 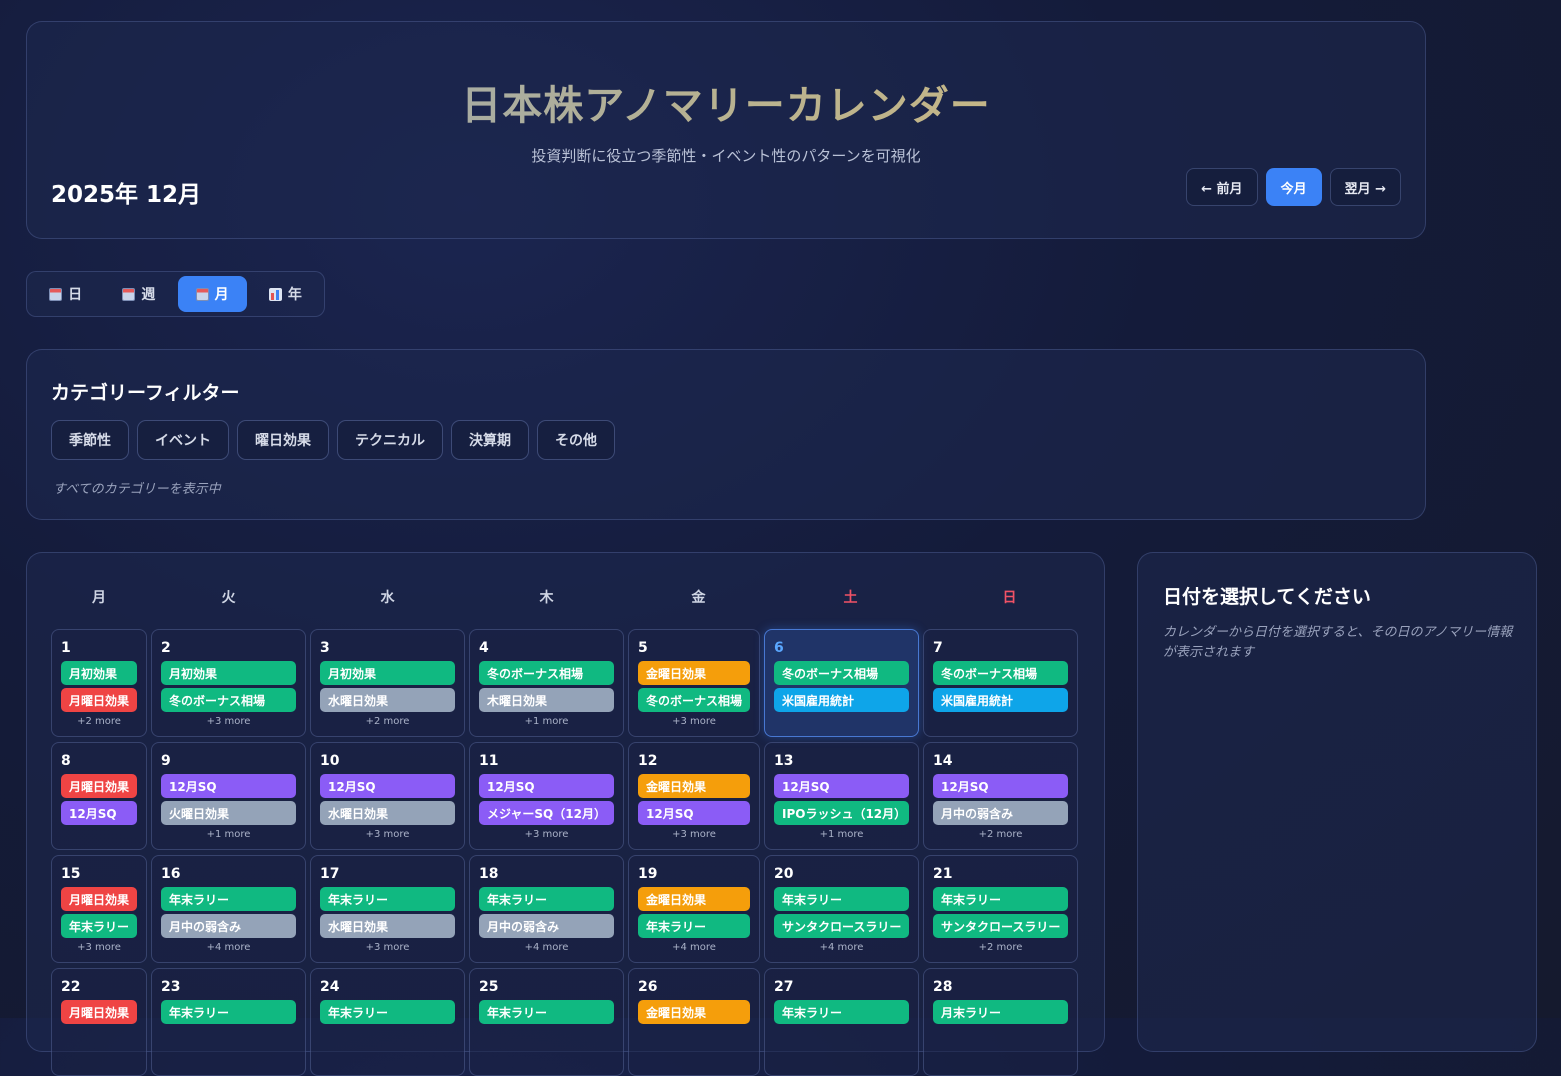 What do you see at coordinates (1000, 1022) in the screenshot?
I see `calendar-day: 28 月末ラリー` at bounding box center [1000, 1022].